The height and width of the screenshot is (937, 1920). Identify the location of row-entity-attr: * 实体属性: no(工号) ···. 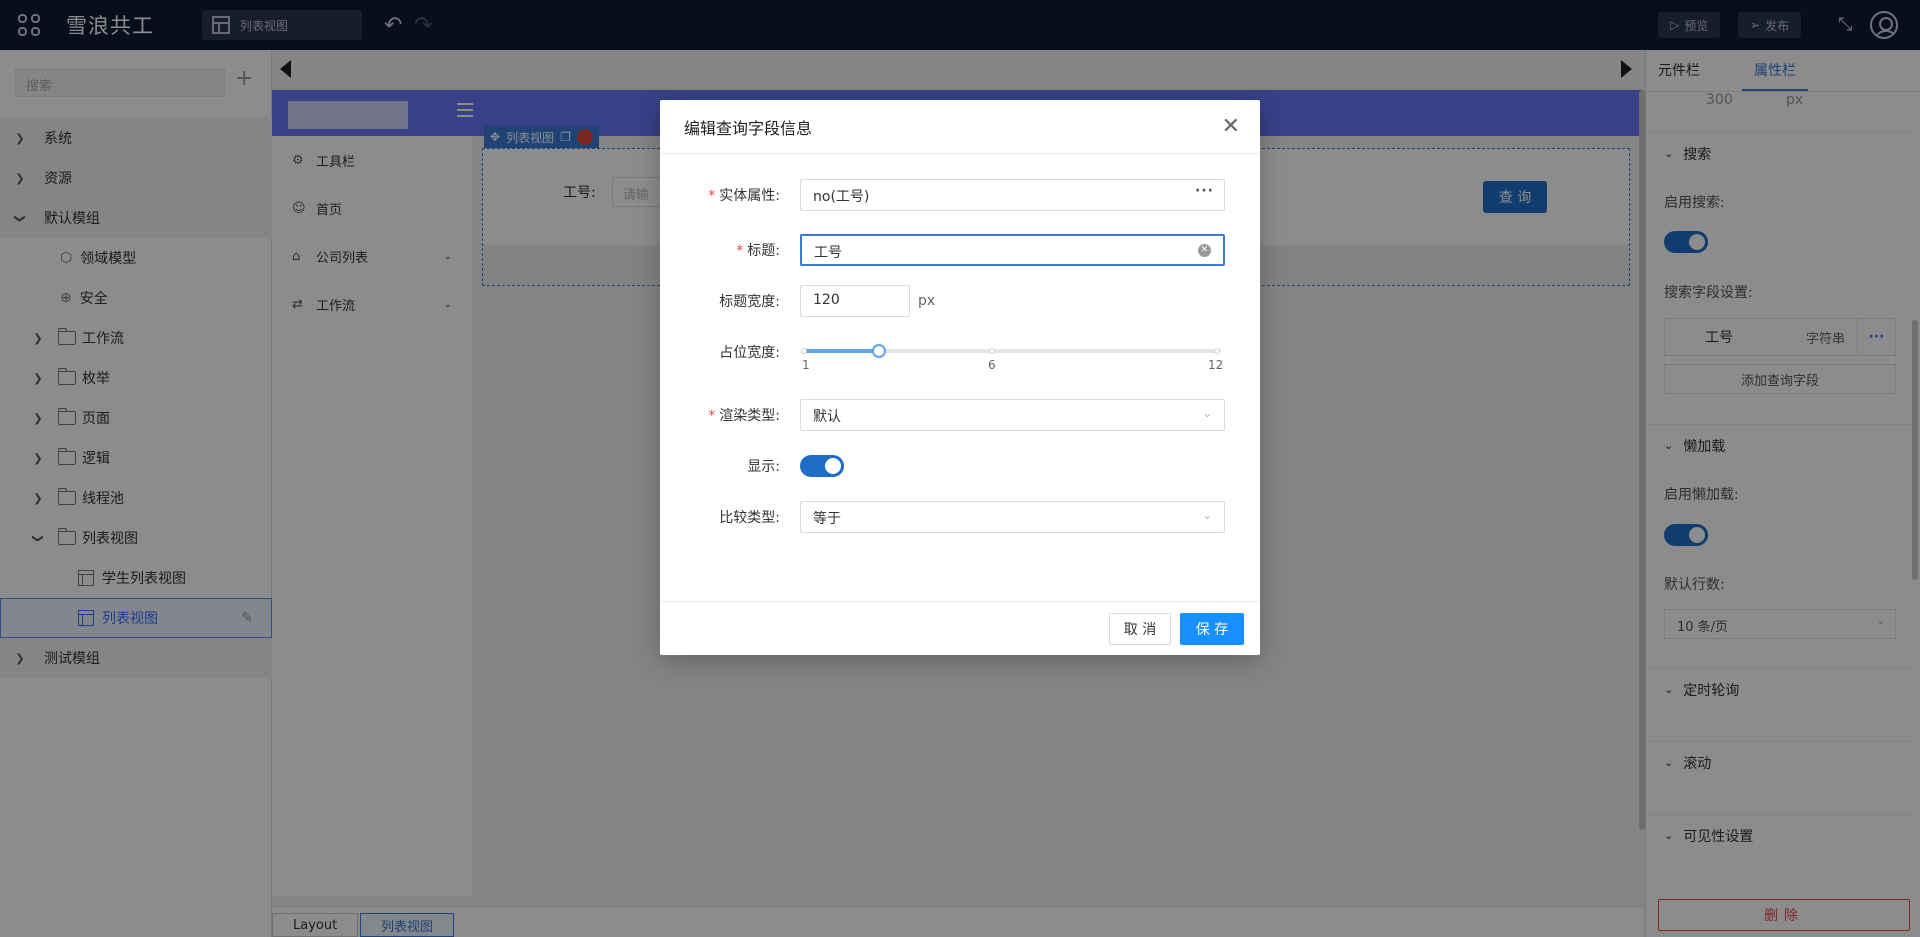
(960, 195).